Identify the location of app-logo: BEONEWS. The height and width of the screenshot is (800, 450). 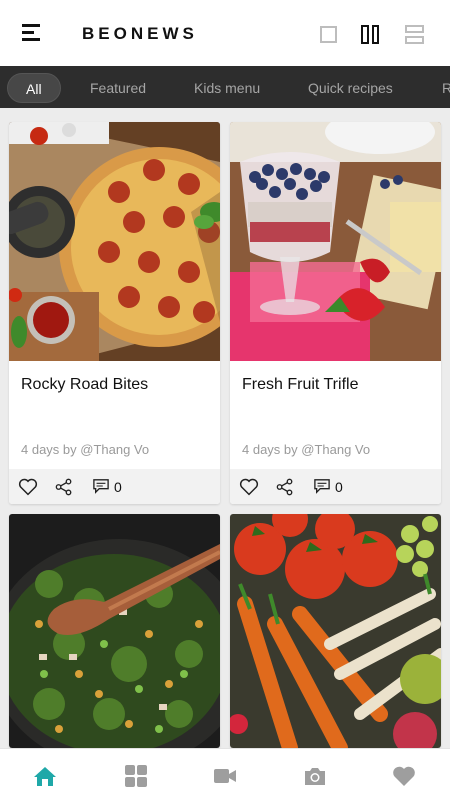
(140, 33).